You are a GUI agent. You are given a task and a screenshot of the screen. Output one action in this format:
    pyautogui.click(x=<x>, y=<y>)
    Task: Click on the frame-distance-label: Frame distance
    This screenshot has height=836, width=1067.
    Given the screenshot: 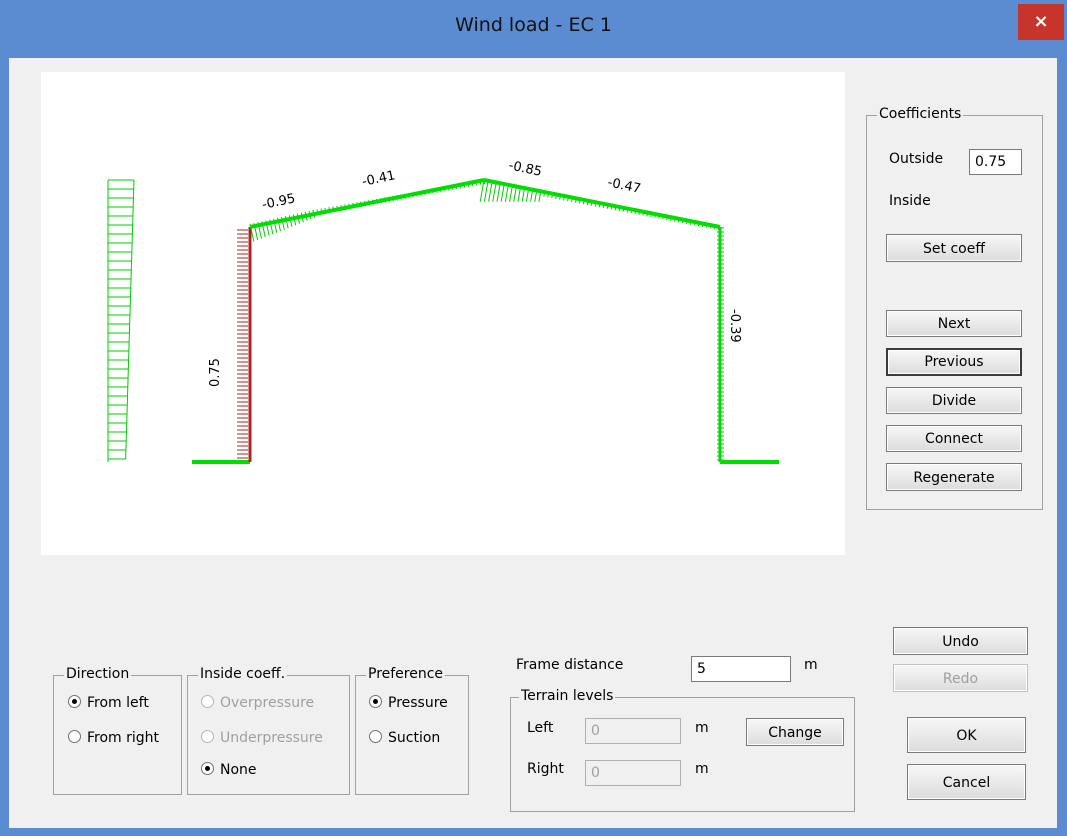 What is the action you would take?
    pyautogui.click(x=570, y=665)
    